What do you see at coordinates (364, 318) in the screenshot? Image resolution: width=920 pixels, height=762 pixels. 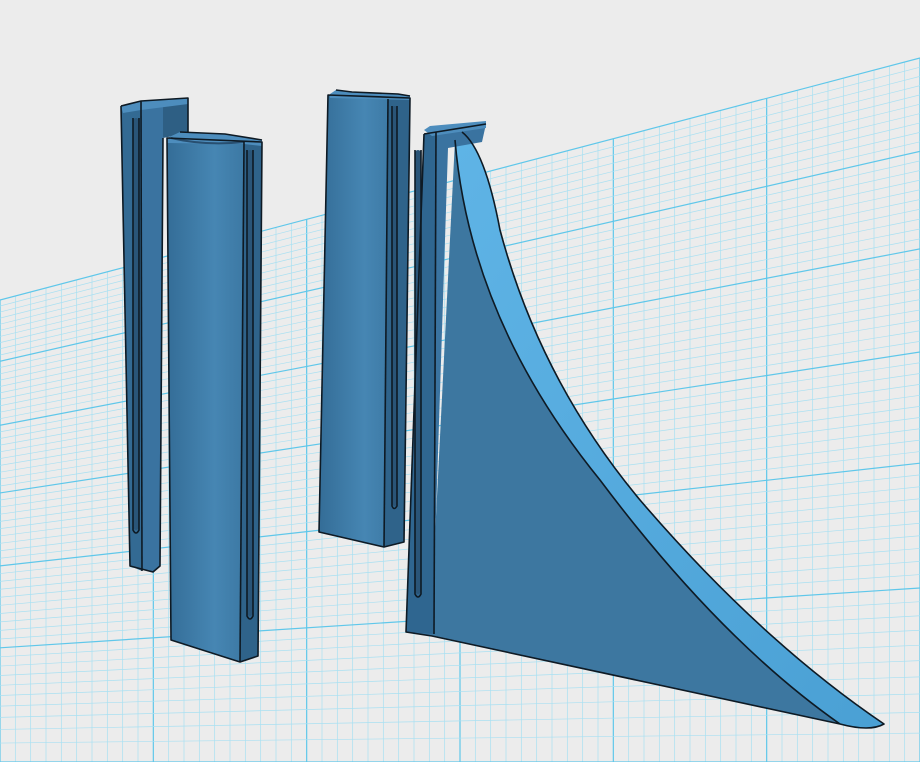 I see `flat-post` at bounding box center [364, 318].